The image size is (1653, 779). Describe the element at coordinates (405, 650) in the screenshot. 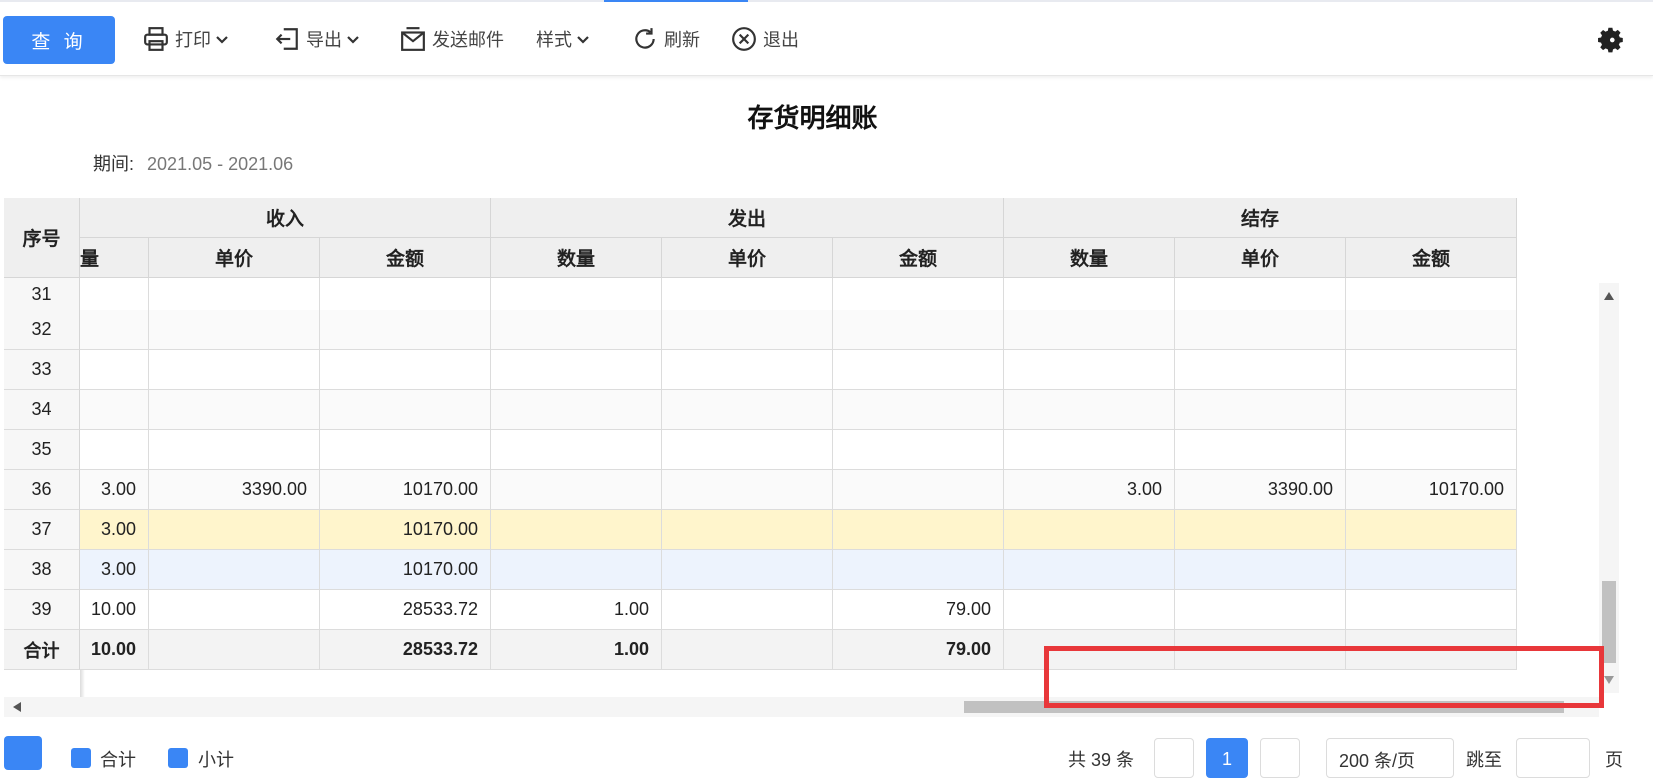

I see `total-cell: 28533.72` at that location.